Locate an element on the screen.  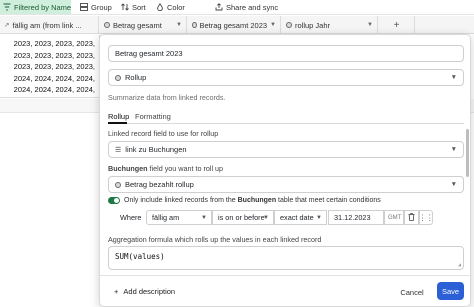
rollup-field-value: Betrag bezahlt rollup is located at coordinates (159, 184).